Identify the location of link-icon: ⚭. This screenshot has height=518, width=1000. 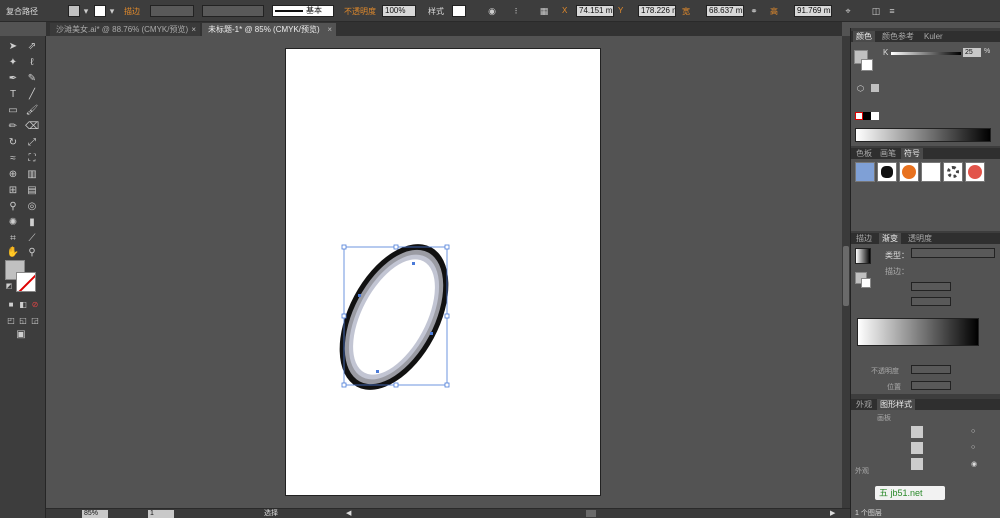
(754, 11).